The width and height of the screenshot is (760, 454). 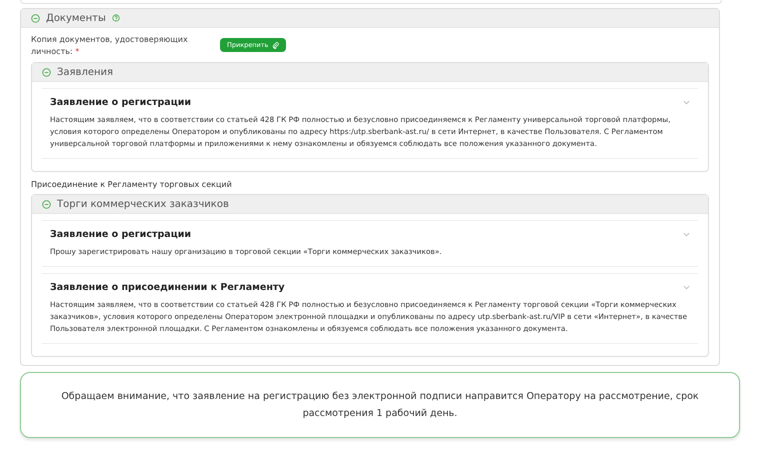 I want to click on section-caption: Присоединение к Регламенту торговых секций, so click(x=132, y=184).